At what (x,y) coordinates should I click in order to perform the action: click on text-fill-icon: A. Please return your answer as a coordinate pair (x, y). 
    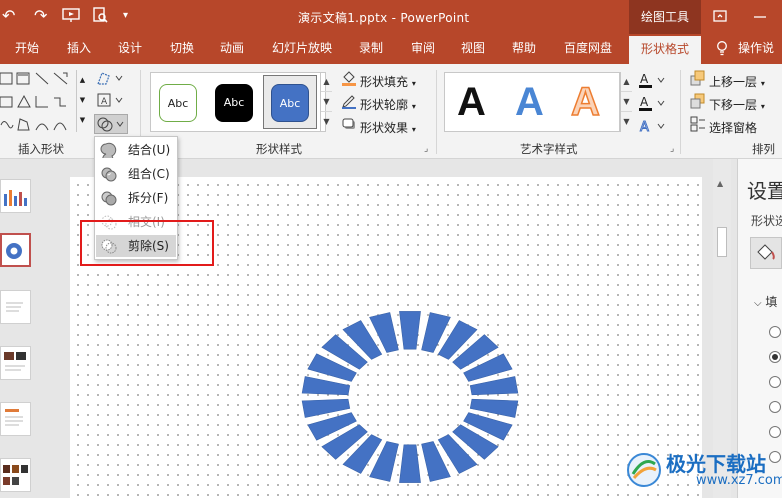
    Looking at the image, I should click on (652, 82).